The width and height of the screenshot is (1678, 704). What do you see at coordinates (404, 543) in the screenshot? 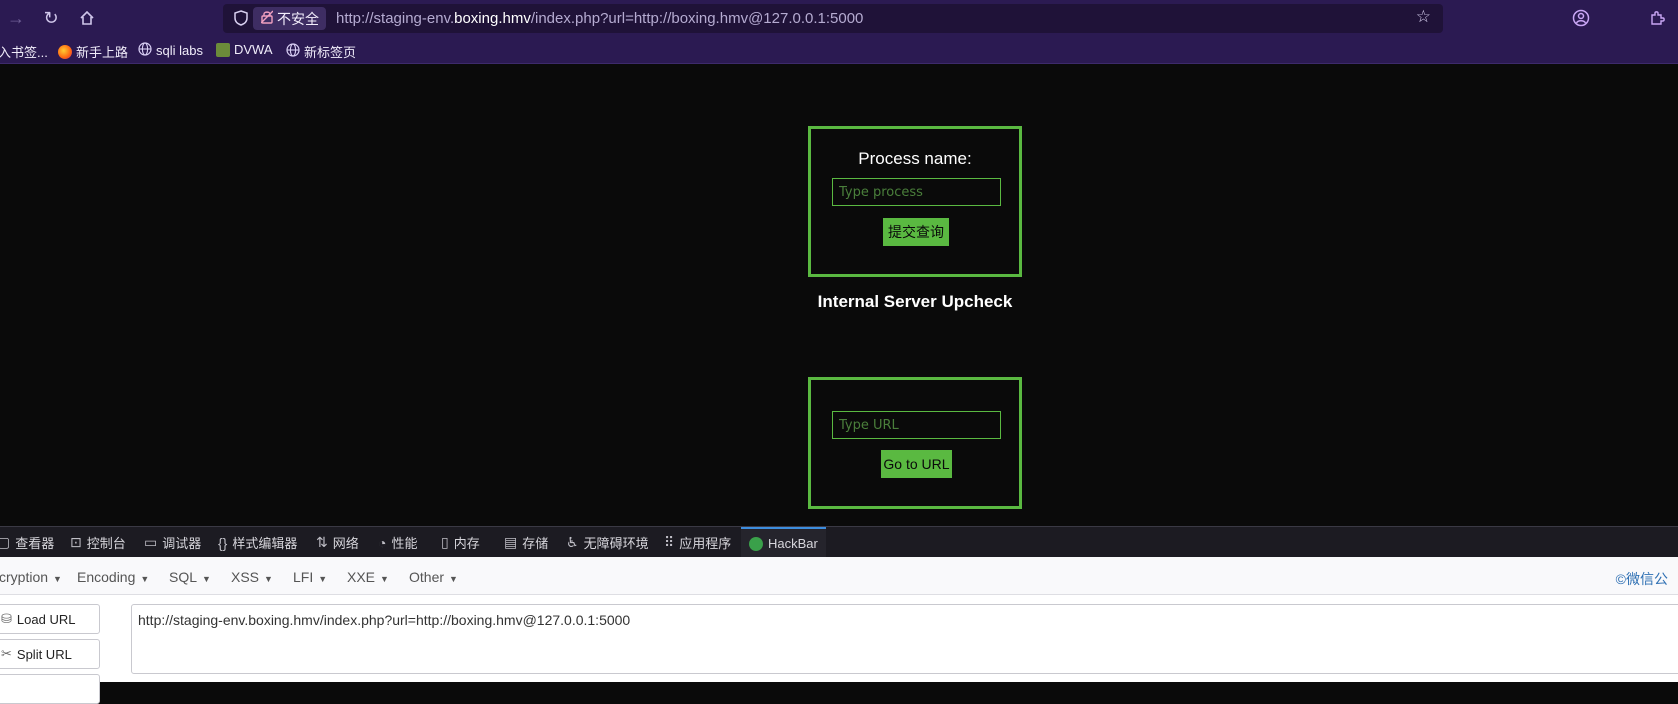
I see `tab-label: 性能` at bounding box center [404, 543].